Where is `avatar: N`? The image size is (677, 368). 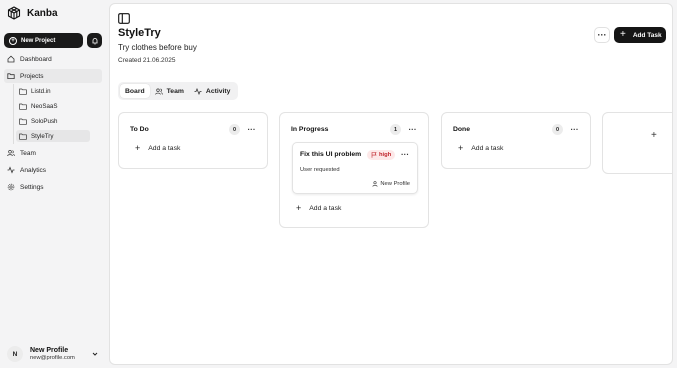
avatar: N is located at coordinates (15, 354).